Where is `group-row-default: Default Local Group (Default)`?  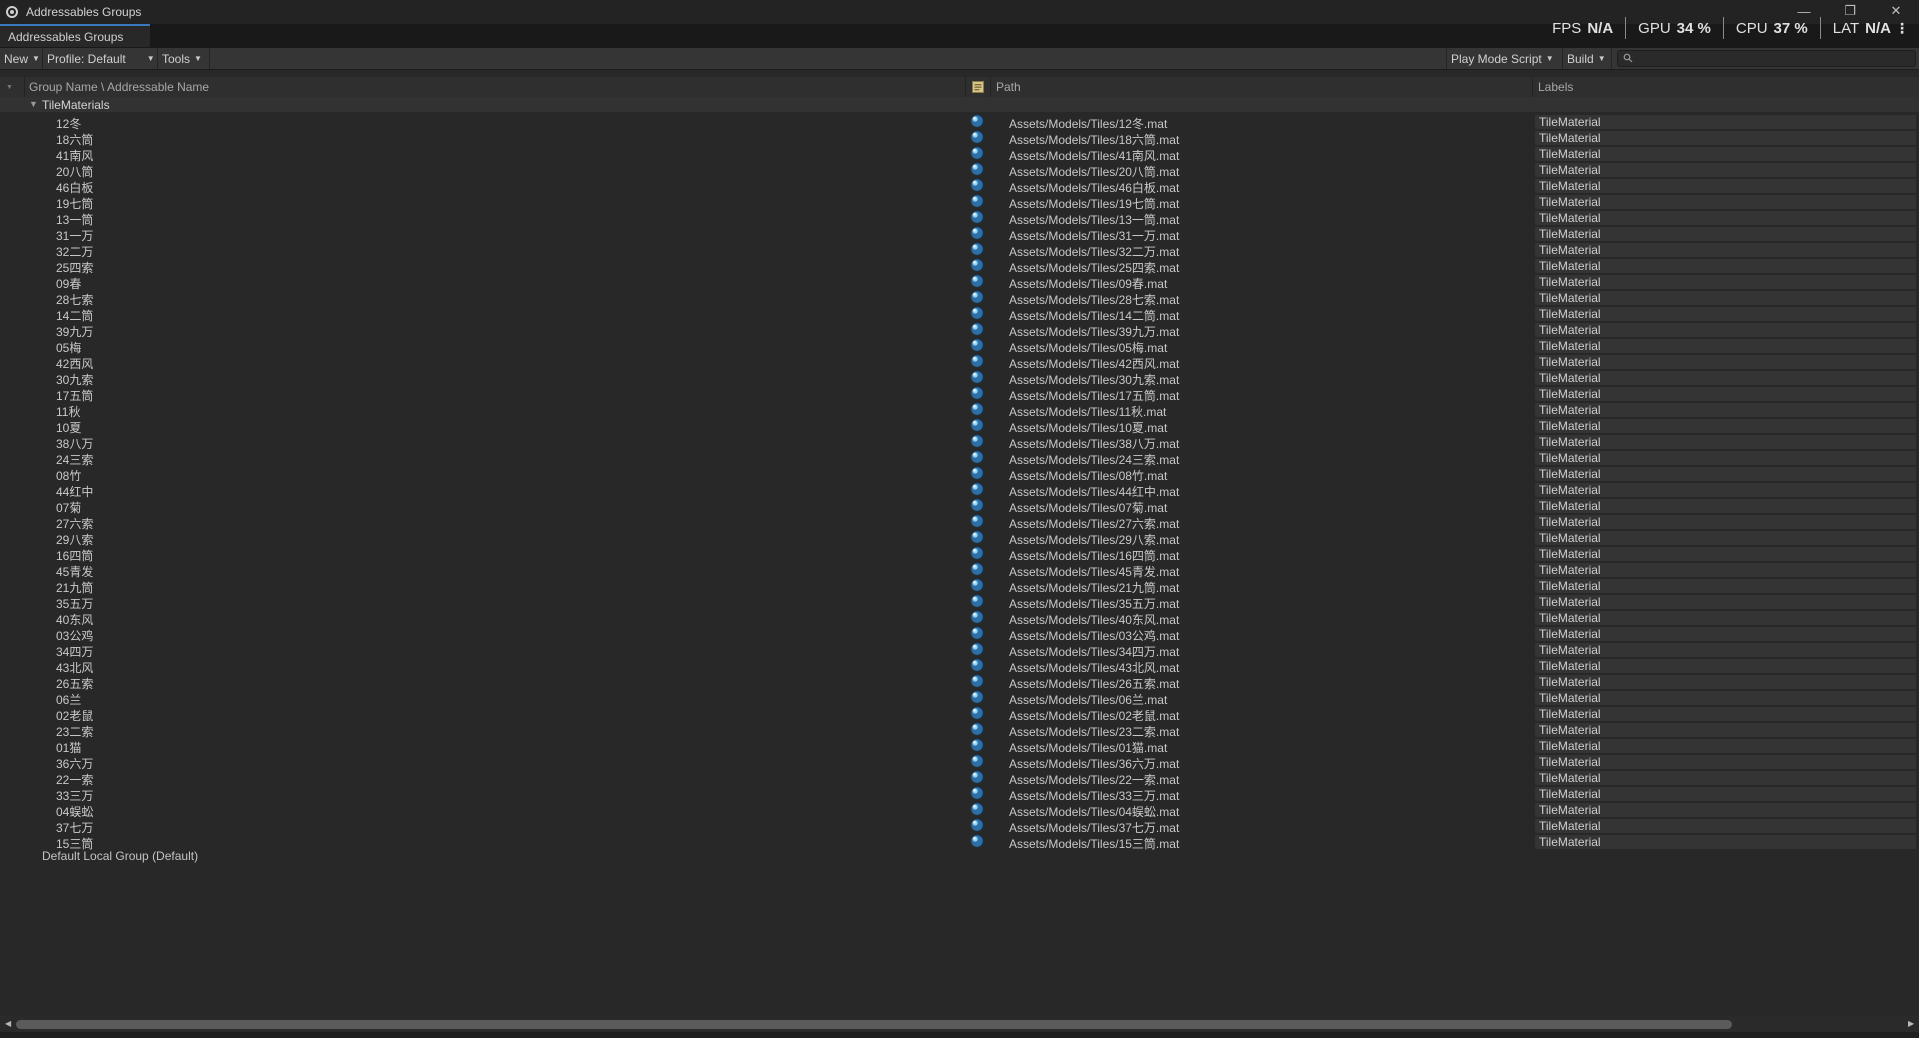
group-row-default: Default Local Group (Default) is located at coordinates (120, 856).